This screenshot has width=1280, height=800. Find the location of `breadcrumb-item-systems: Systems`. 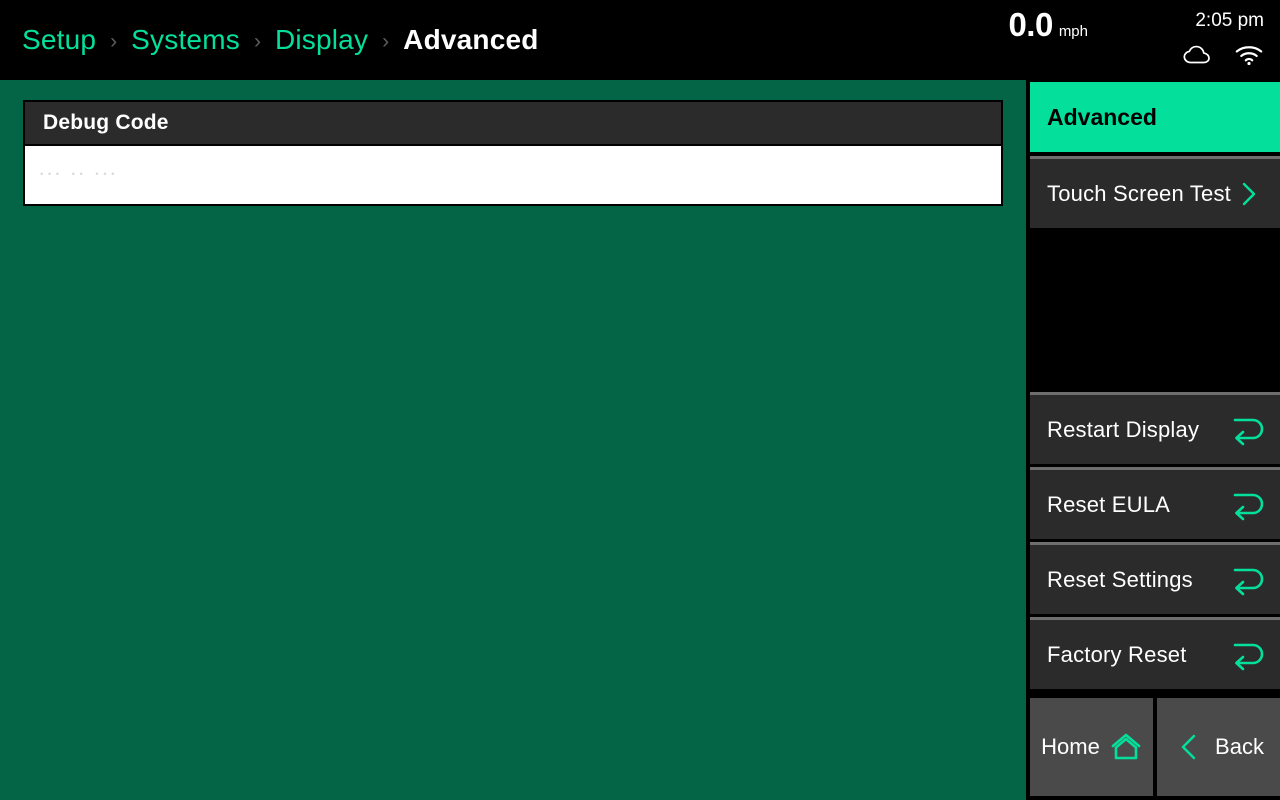

breadcrumb-item-systems: Systems is located at coordinates (185, 40).